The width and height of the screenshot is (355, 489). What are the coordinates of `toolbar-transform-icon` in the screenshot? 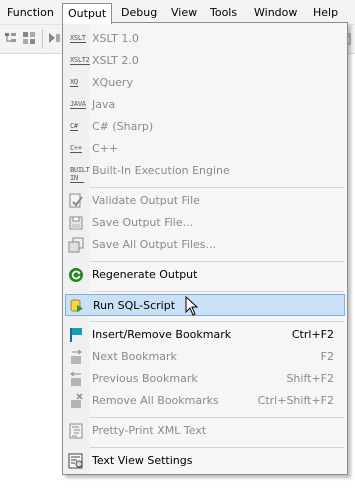 It's located at (54, 38).